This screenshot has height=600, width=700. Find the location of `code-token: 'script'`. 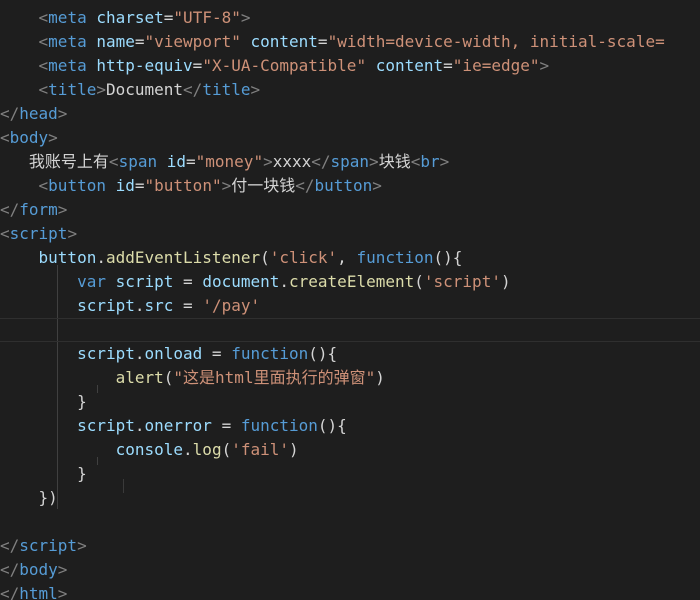

code-token: 'script' is located at coordinates (462, 281).